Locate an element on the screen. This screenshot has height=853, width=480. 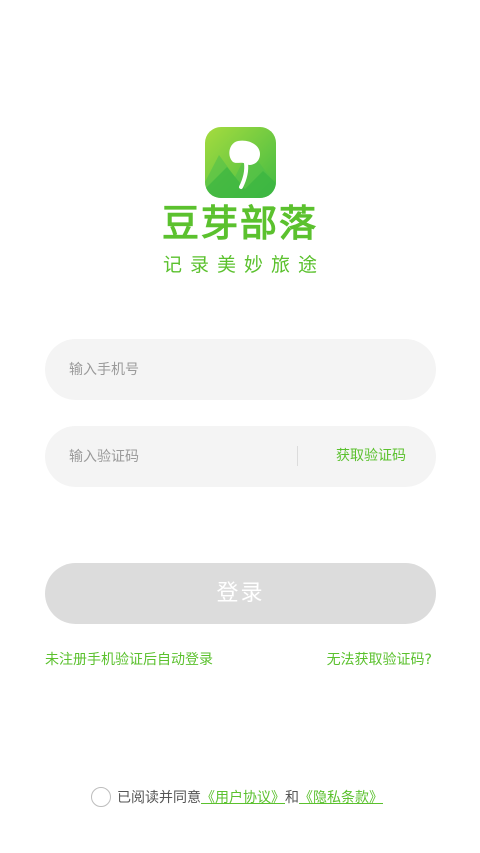
auto-login-note: 未注册手机验证后自动登录 is located at coordinates (129, 660).